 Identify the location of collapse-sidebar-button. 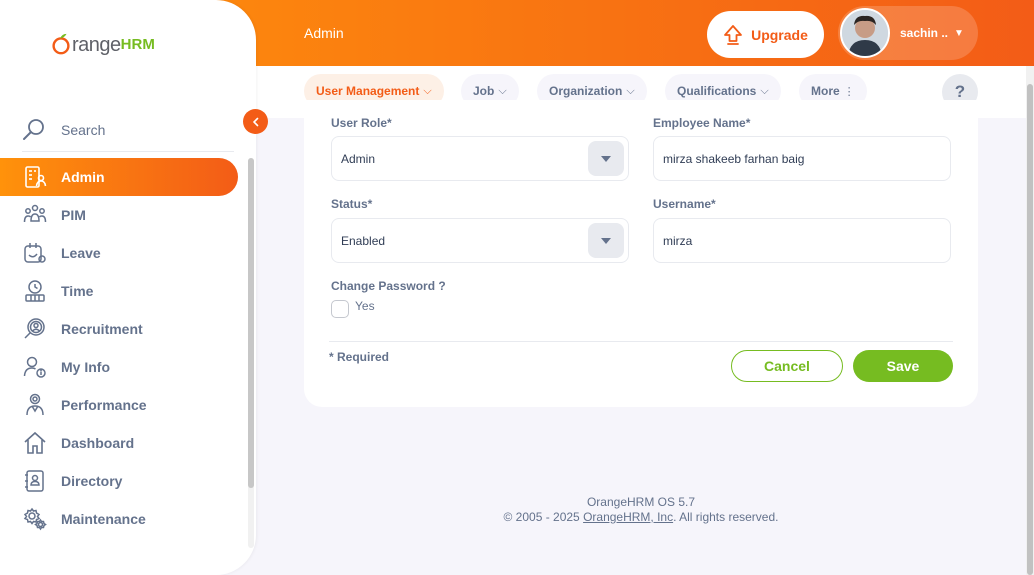
(255, 121).